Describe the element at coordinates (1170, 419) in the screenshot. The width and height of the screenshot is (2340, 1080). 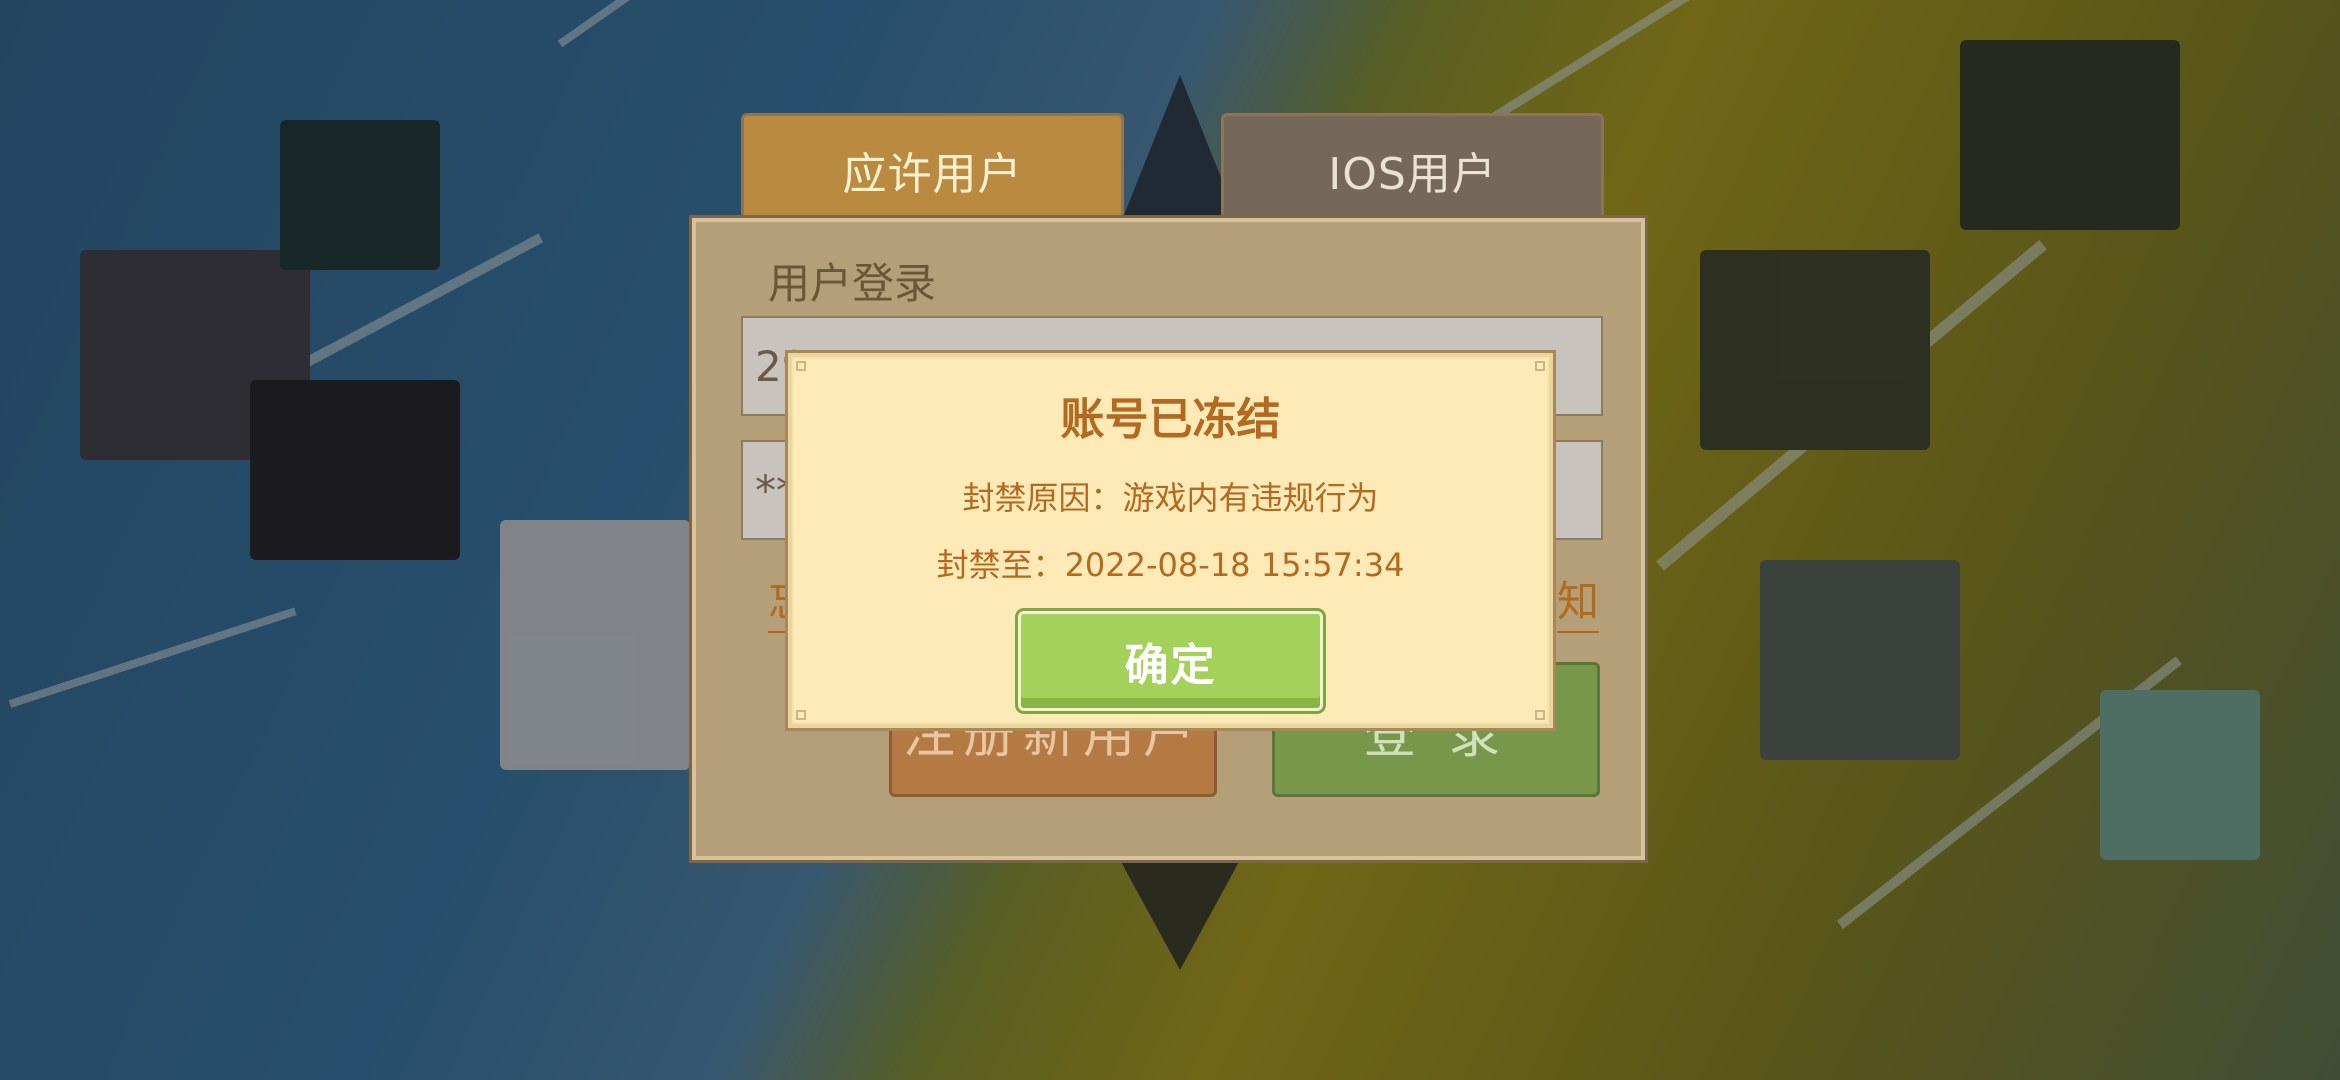
I see `dialog-title: 账号已冻结` at that location.